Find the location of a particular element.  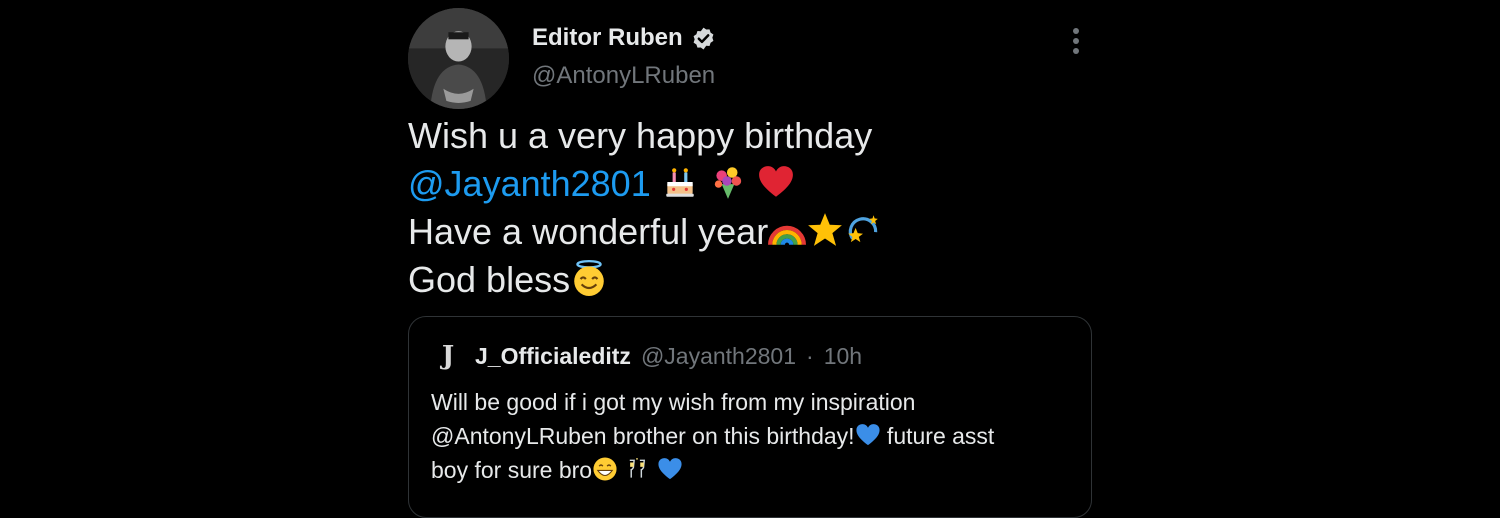

author-name-row: Editor Ruben is located at coordinates (624, 38).